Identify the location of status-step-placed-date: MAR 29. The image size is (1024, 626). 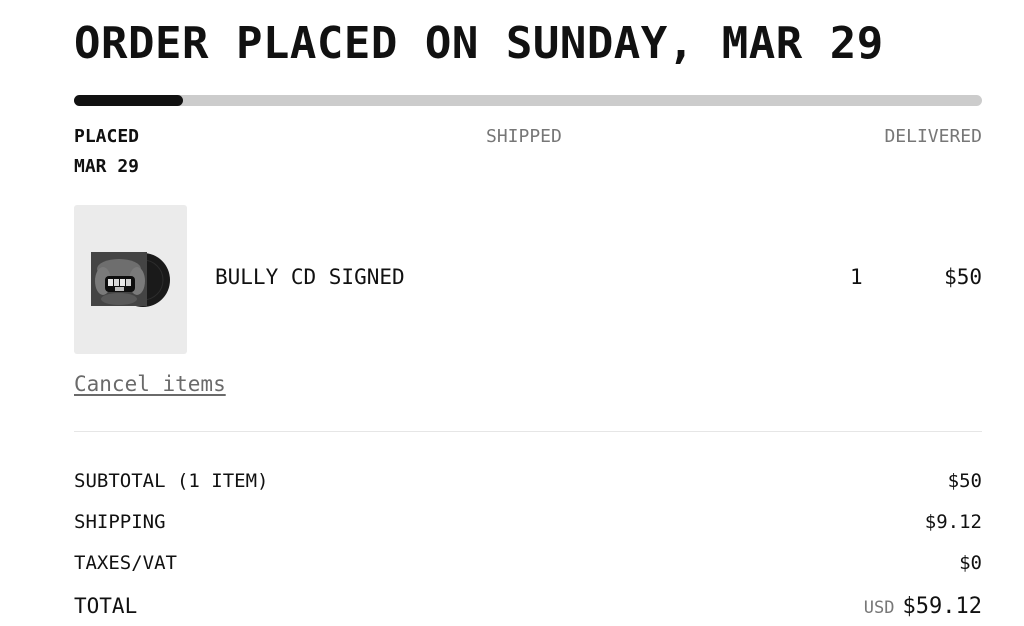
(107, 166).